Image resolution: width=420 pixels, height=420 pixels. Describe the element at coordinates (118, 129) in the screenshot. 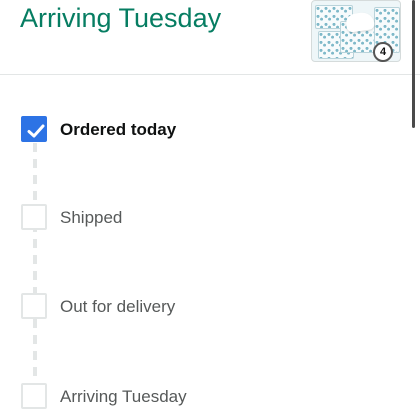

I see `step-label: Ordered today` at that location.